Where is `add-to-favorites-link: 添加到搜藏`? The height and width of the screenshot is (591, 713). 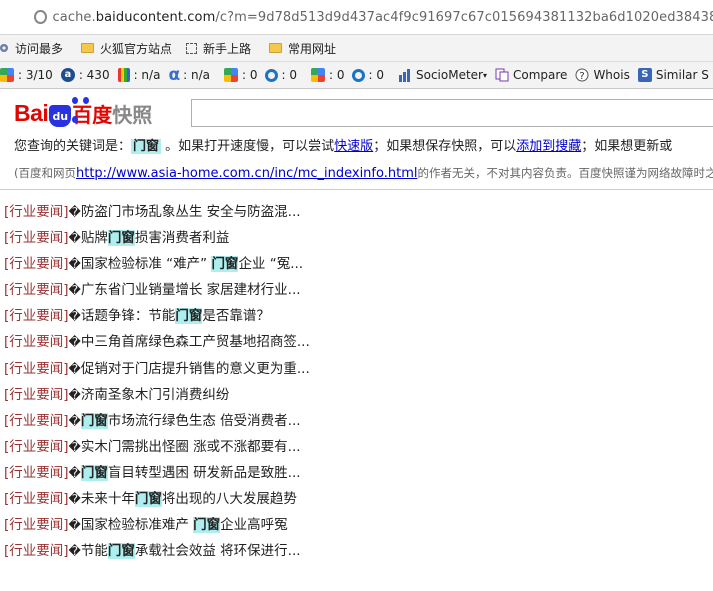
add-to-favorites-link: 添加到搜藏 is located at coordinates (548, 146).